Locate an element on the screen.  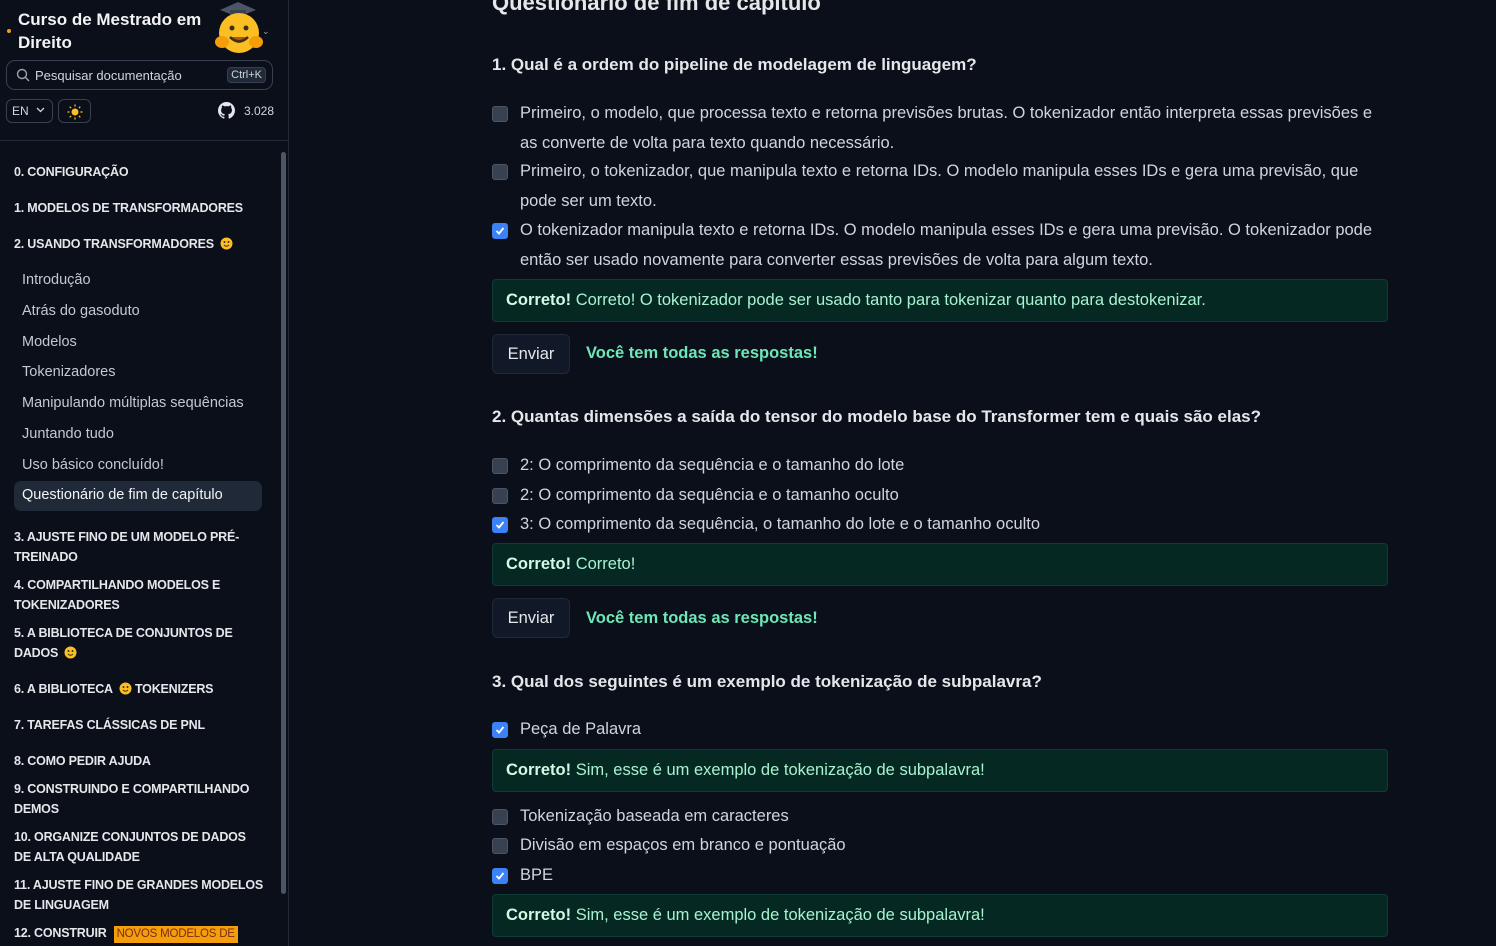
chapter-2-link: 2. USANDO TRANSFORMADORES is located at coordinates (139, 244).